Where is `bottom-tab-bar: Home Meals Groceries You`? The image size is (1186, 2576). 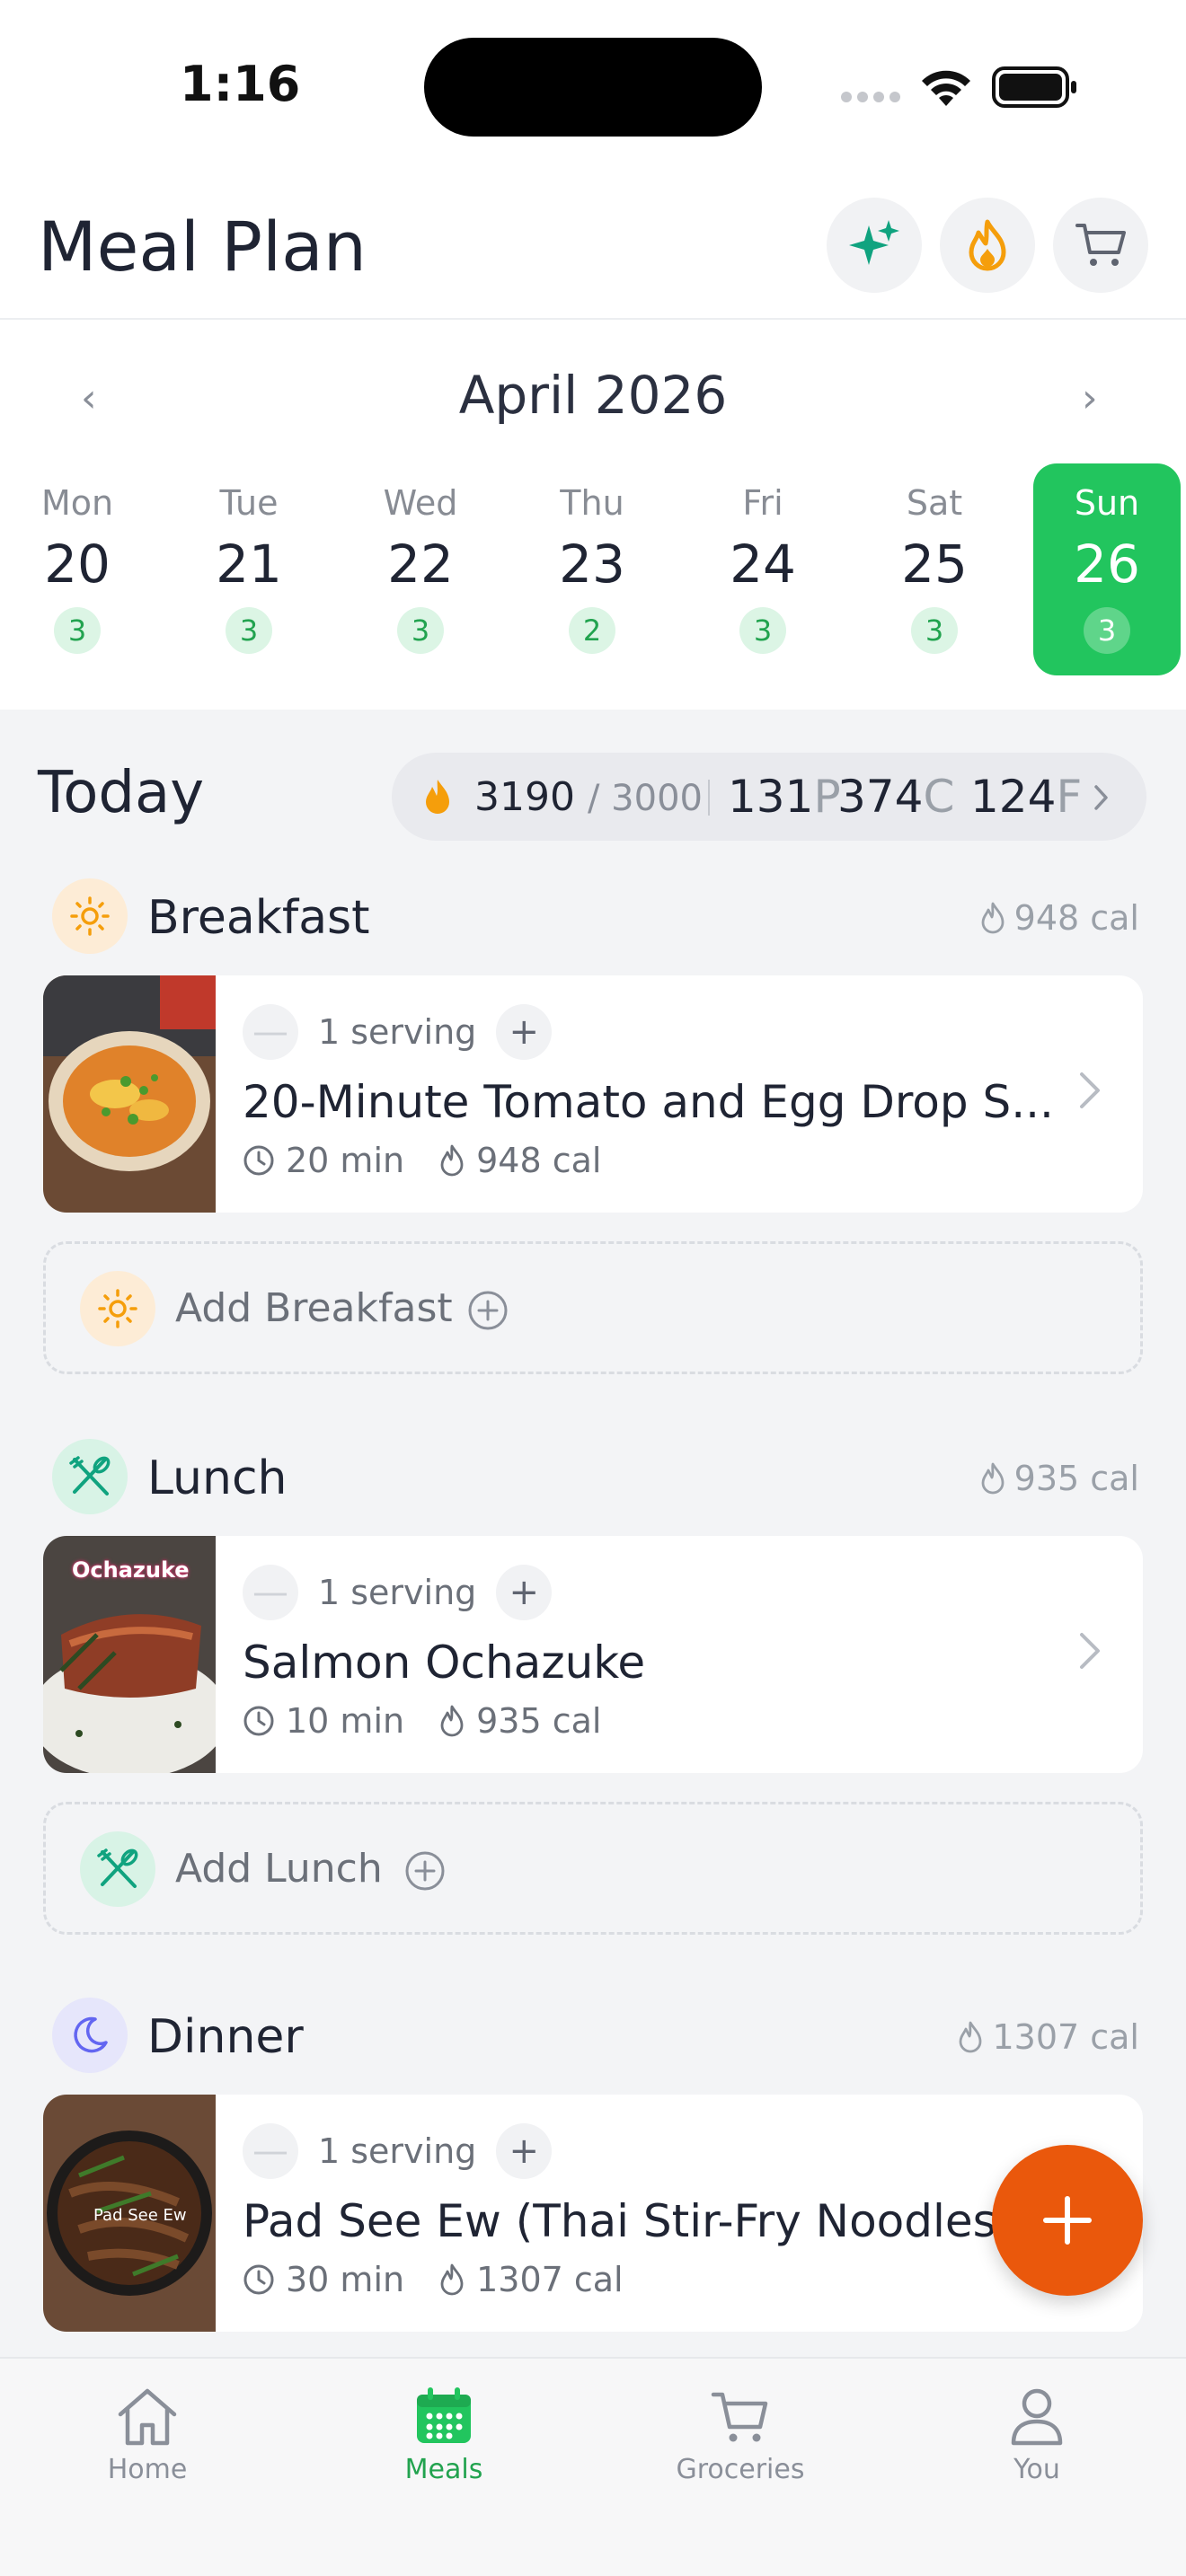 bottom-tab-bar: Home Meals Groceries You is located at coordinates (593, 2466).